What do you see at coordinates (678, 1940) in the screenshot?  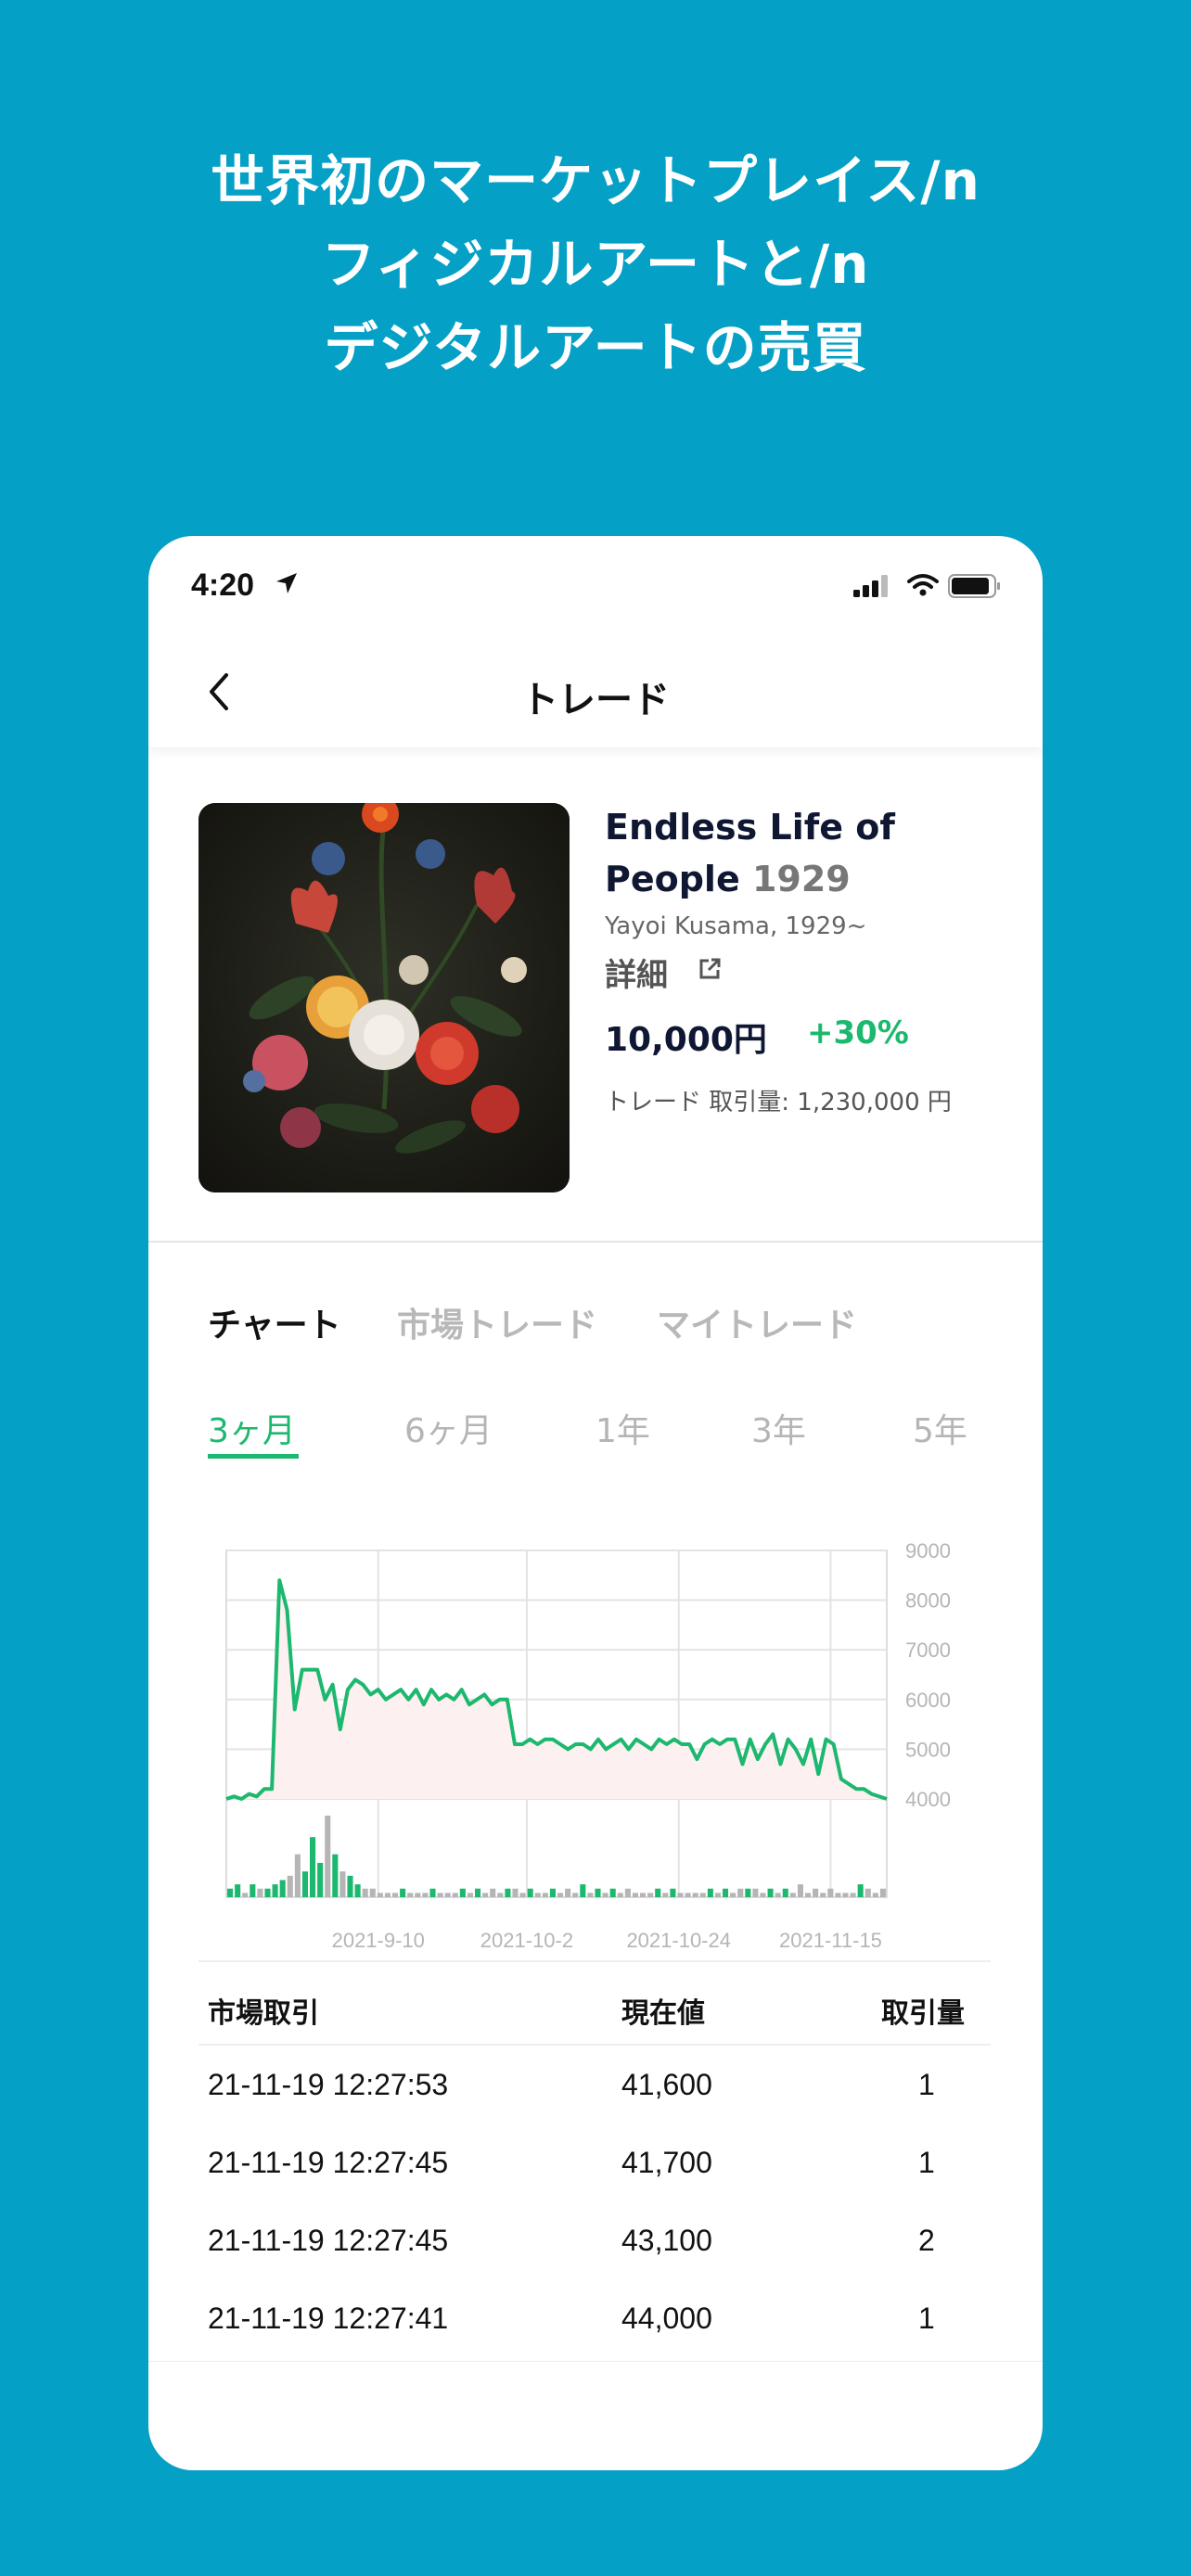 I see `x-tick-label: 2021-10-24` at bounding box center [678, 1940].